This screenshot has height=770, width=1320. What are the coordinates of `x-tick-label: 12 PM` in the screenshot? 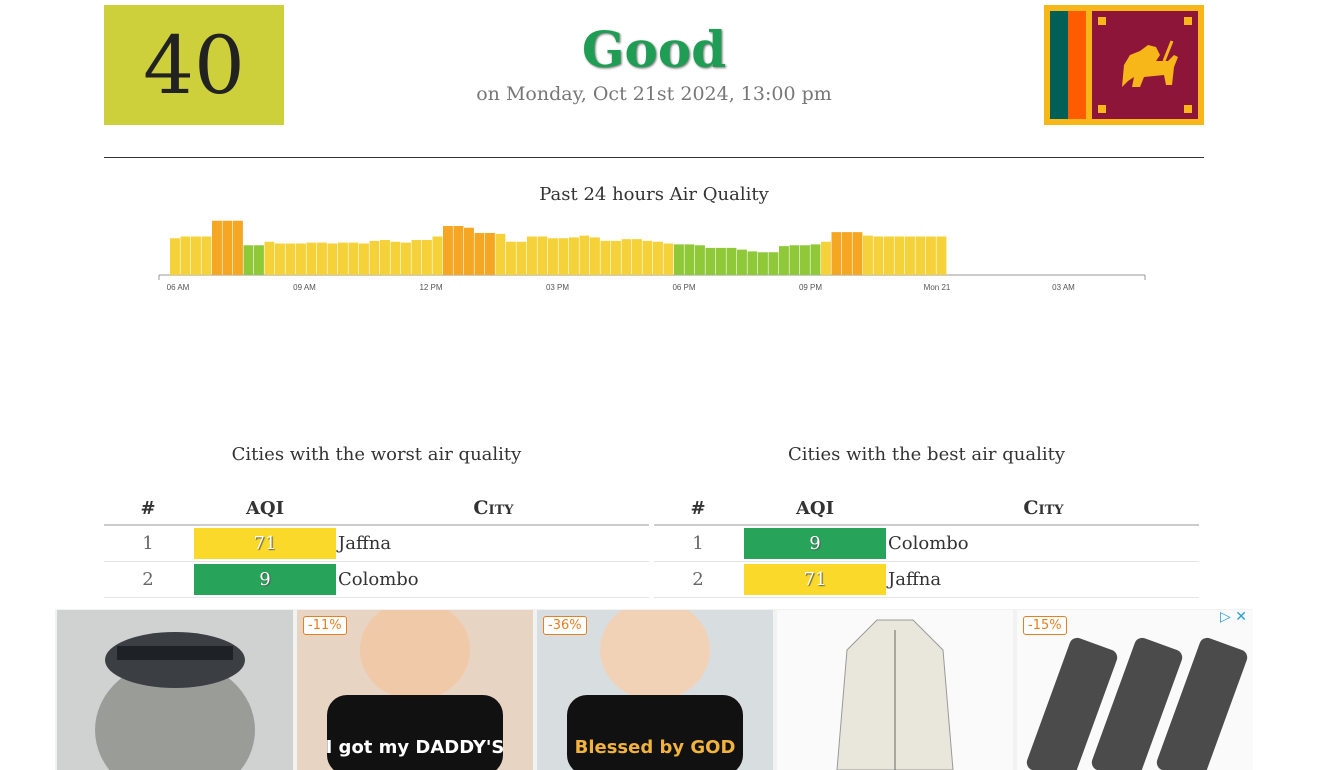 It's located at (430, 287).